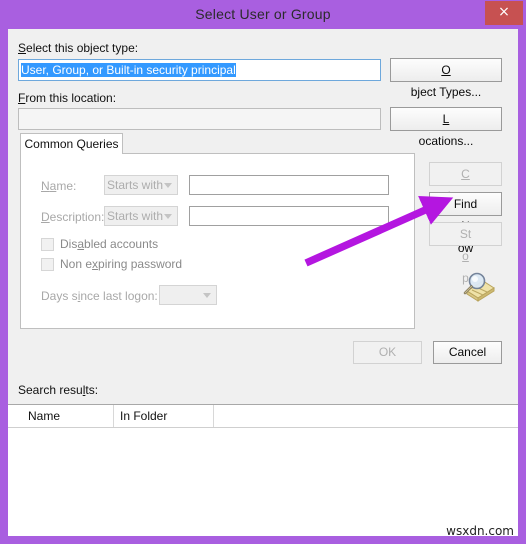 The image size is (526, 544). Describe the element at coordinates (99, 296) in the screenshot. I see `days-since-logon-label: Days since last logon:` at that location.